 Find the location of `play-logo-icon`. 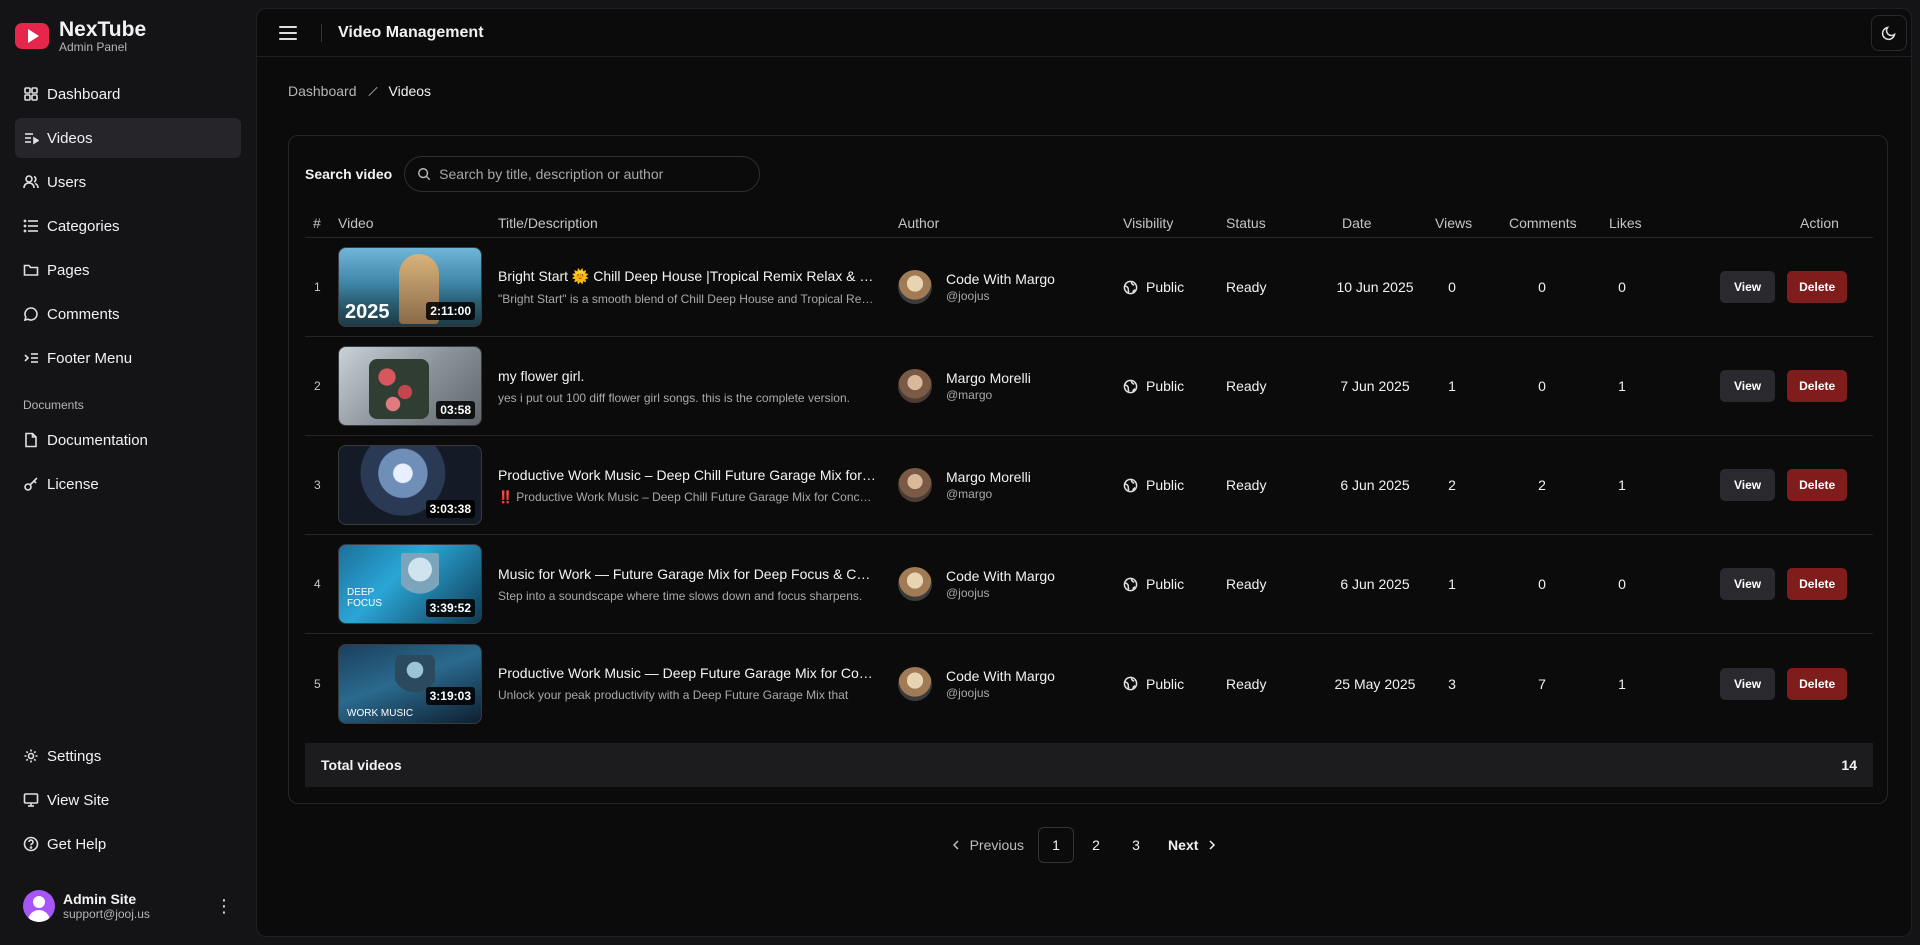

play-logo-icon is located at coordinates (32, 36).